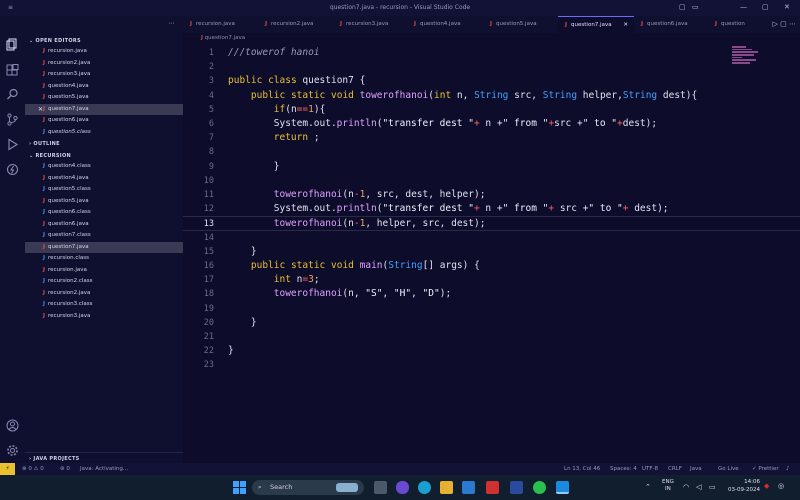 This screenshot has width=800, height=500. What do you see at coordinates (788, 469) in the screenshot?
I see `notifications-bell-icon: ♪` at bounding box center [788, 469].